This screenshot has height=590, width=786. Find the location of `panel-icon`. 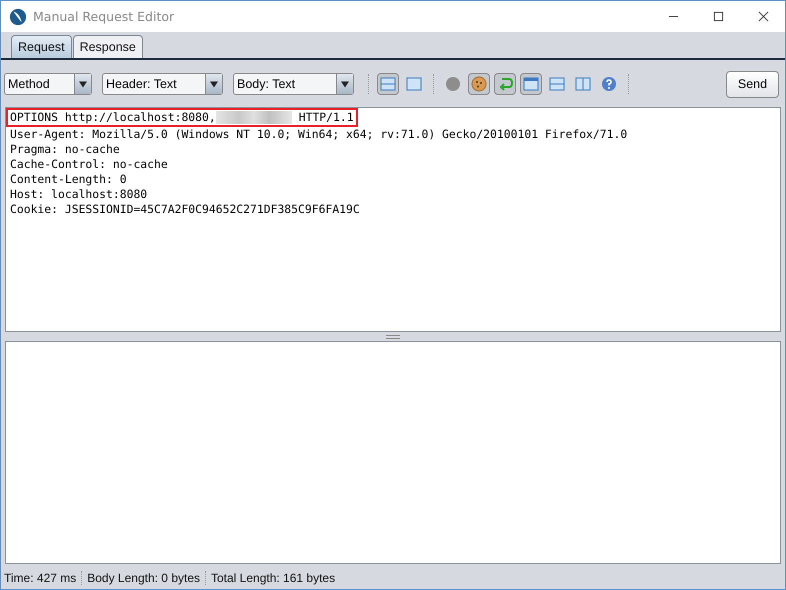

panel-icon is located at coordinates (414, 84).